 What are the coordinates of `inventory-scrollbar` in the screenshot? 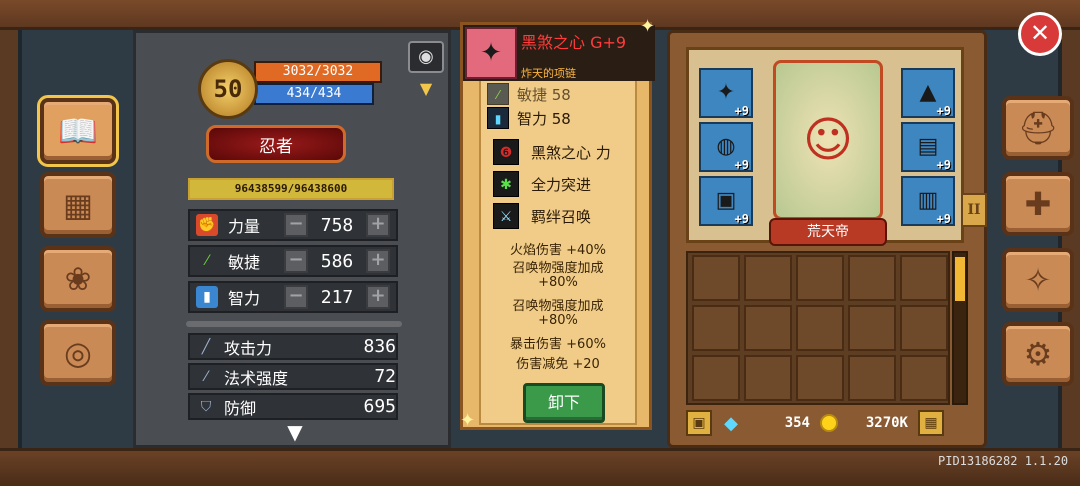 It's located at (960, 328).